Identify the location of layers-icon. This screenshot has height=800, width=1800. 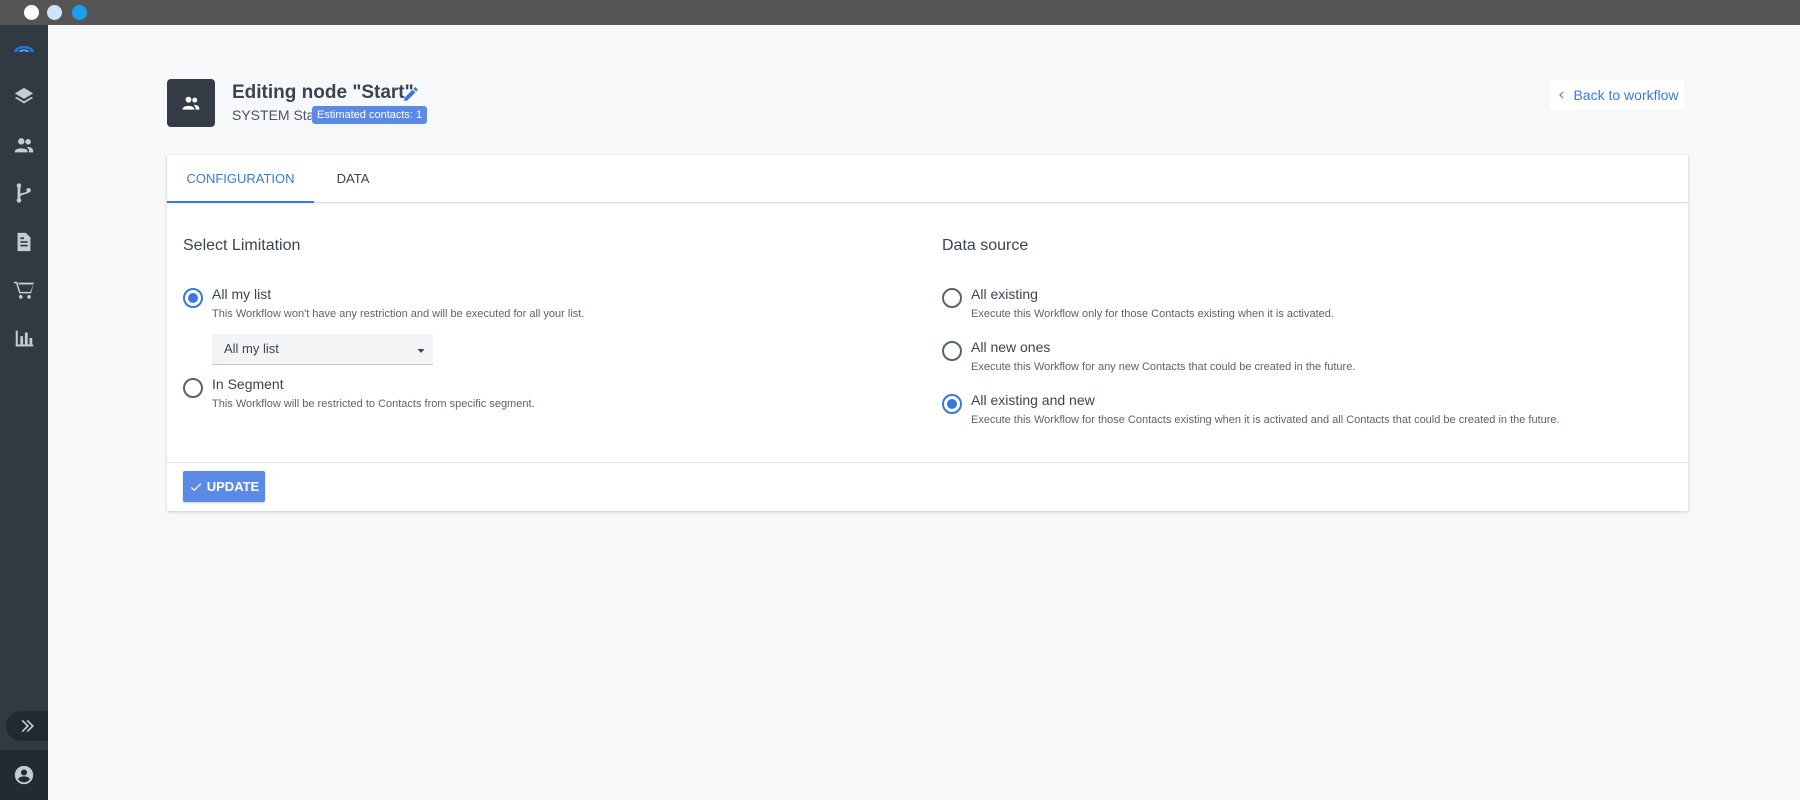
(24, 97).